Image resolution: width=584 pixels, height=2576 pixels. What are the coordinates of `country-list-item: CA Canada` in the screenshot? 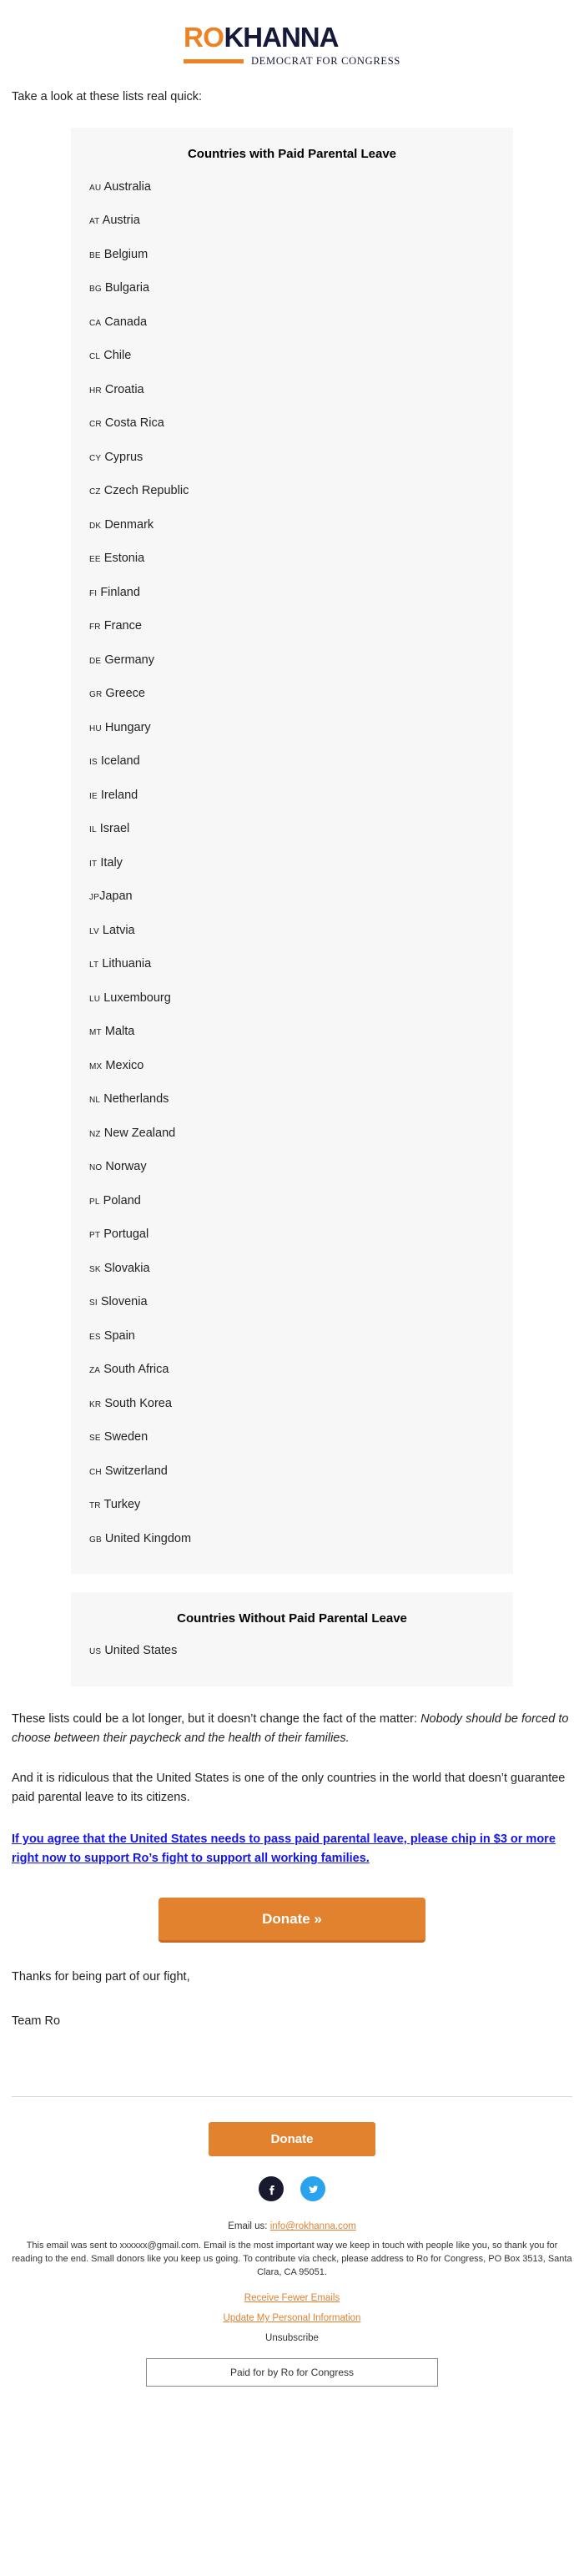 It's located at (292, 322).